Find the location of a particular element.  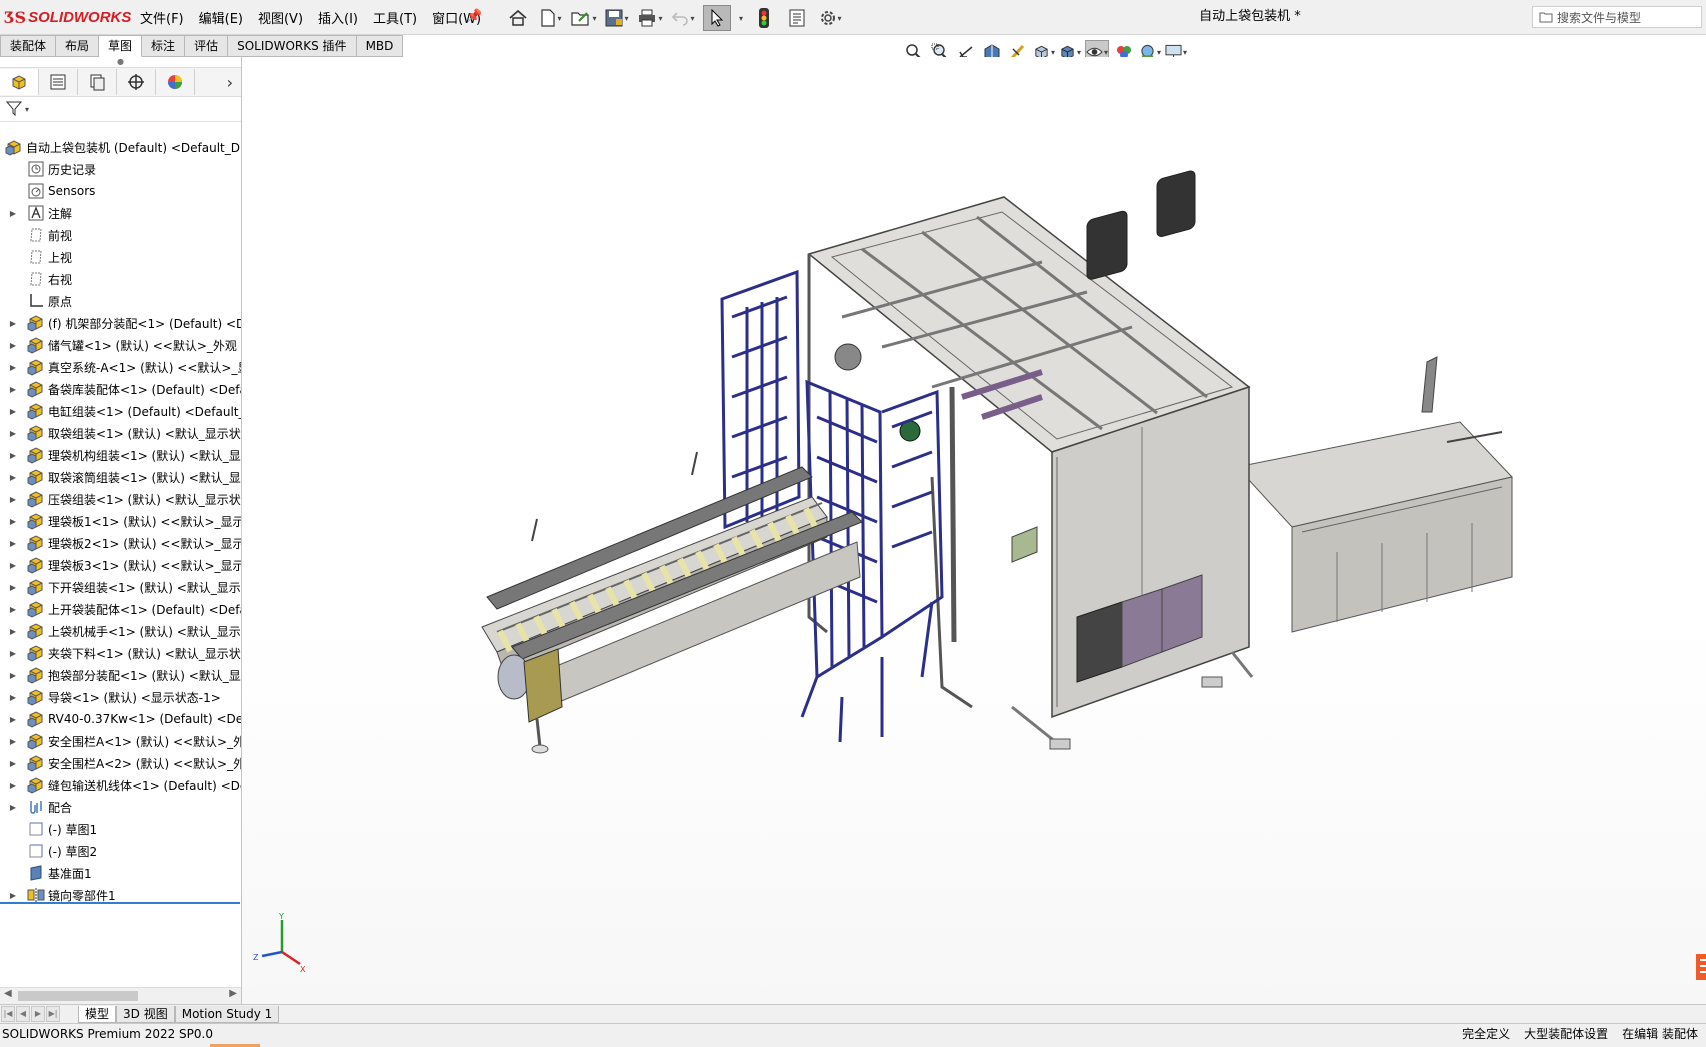

print-button: ▾ is located at coordinates (650, 18).